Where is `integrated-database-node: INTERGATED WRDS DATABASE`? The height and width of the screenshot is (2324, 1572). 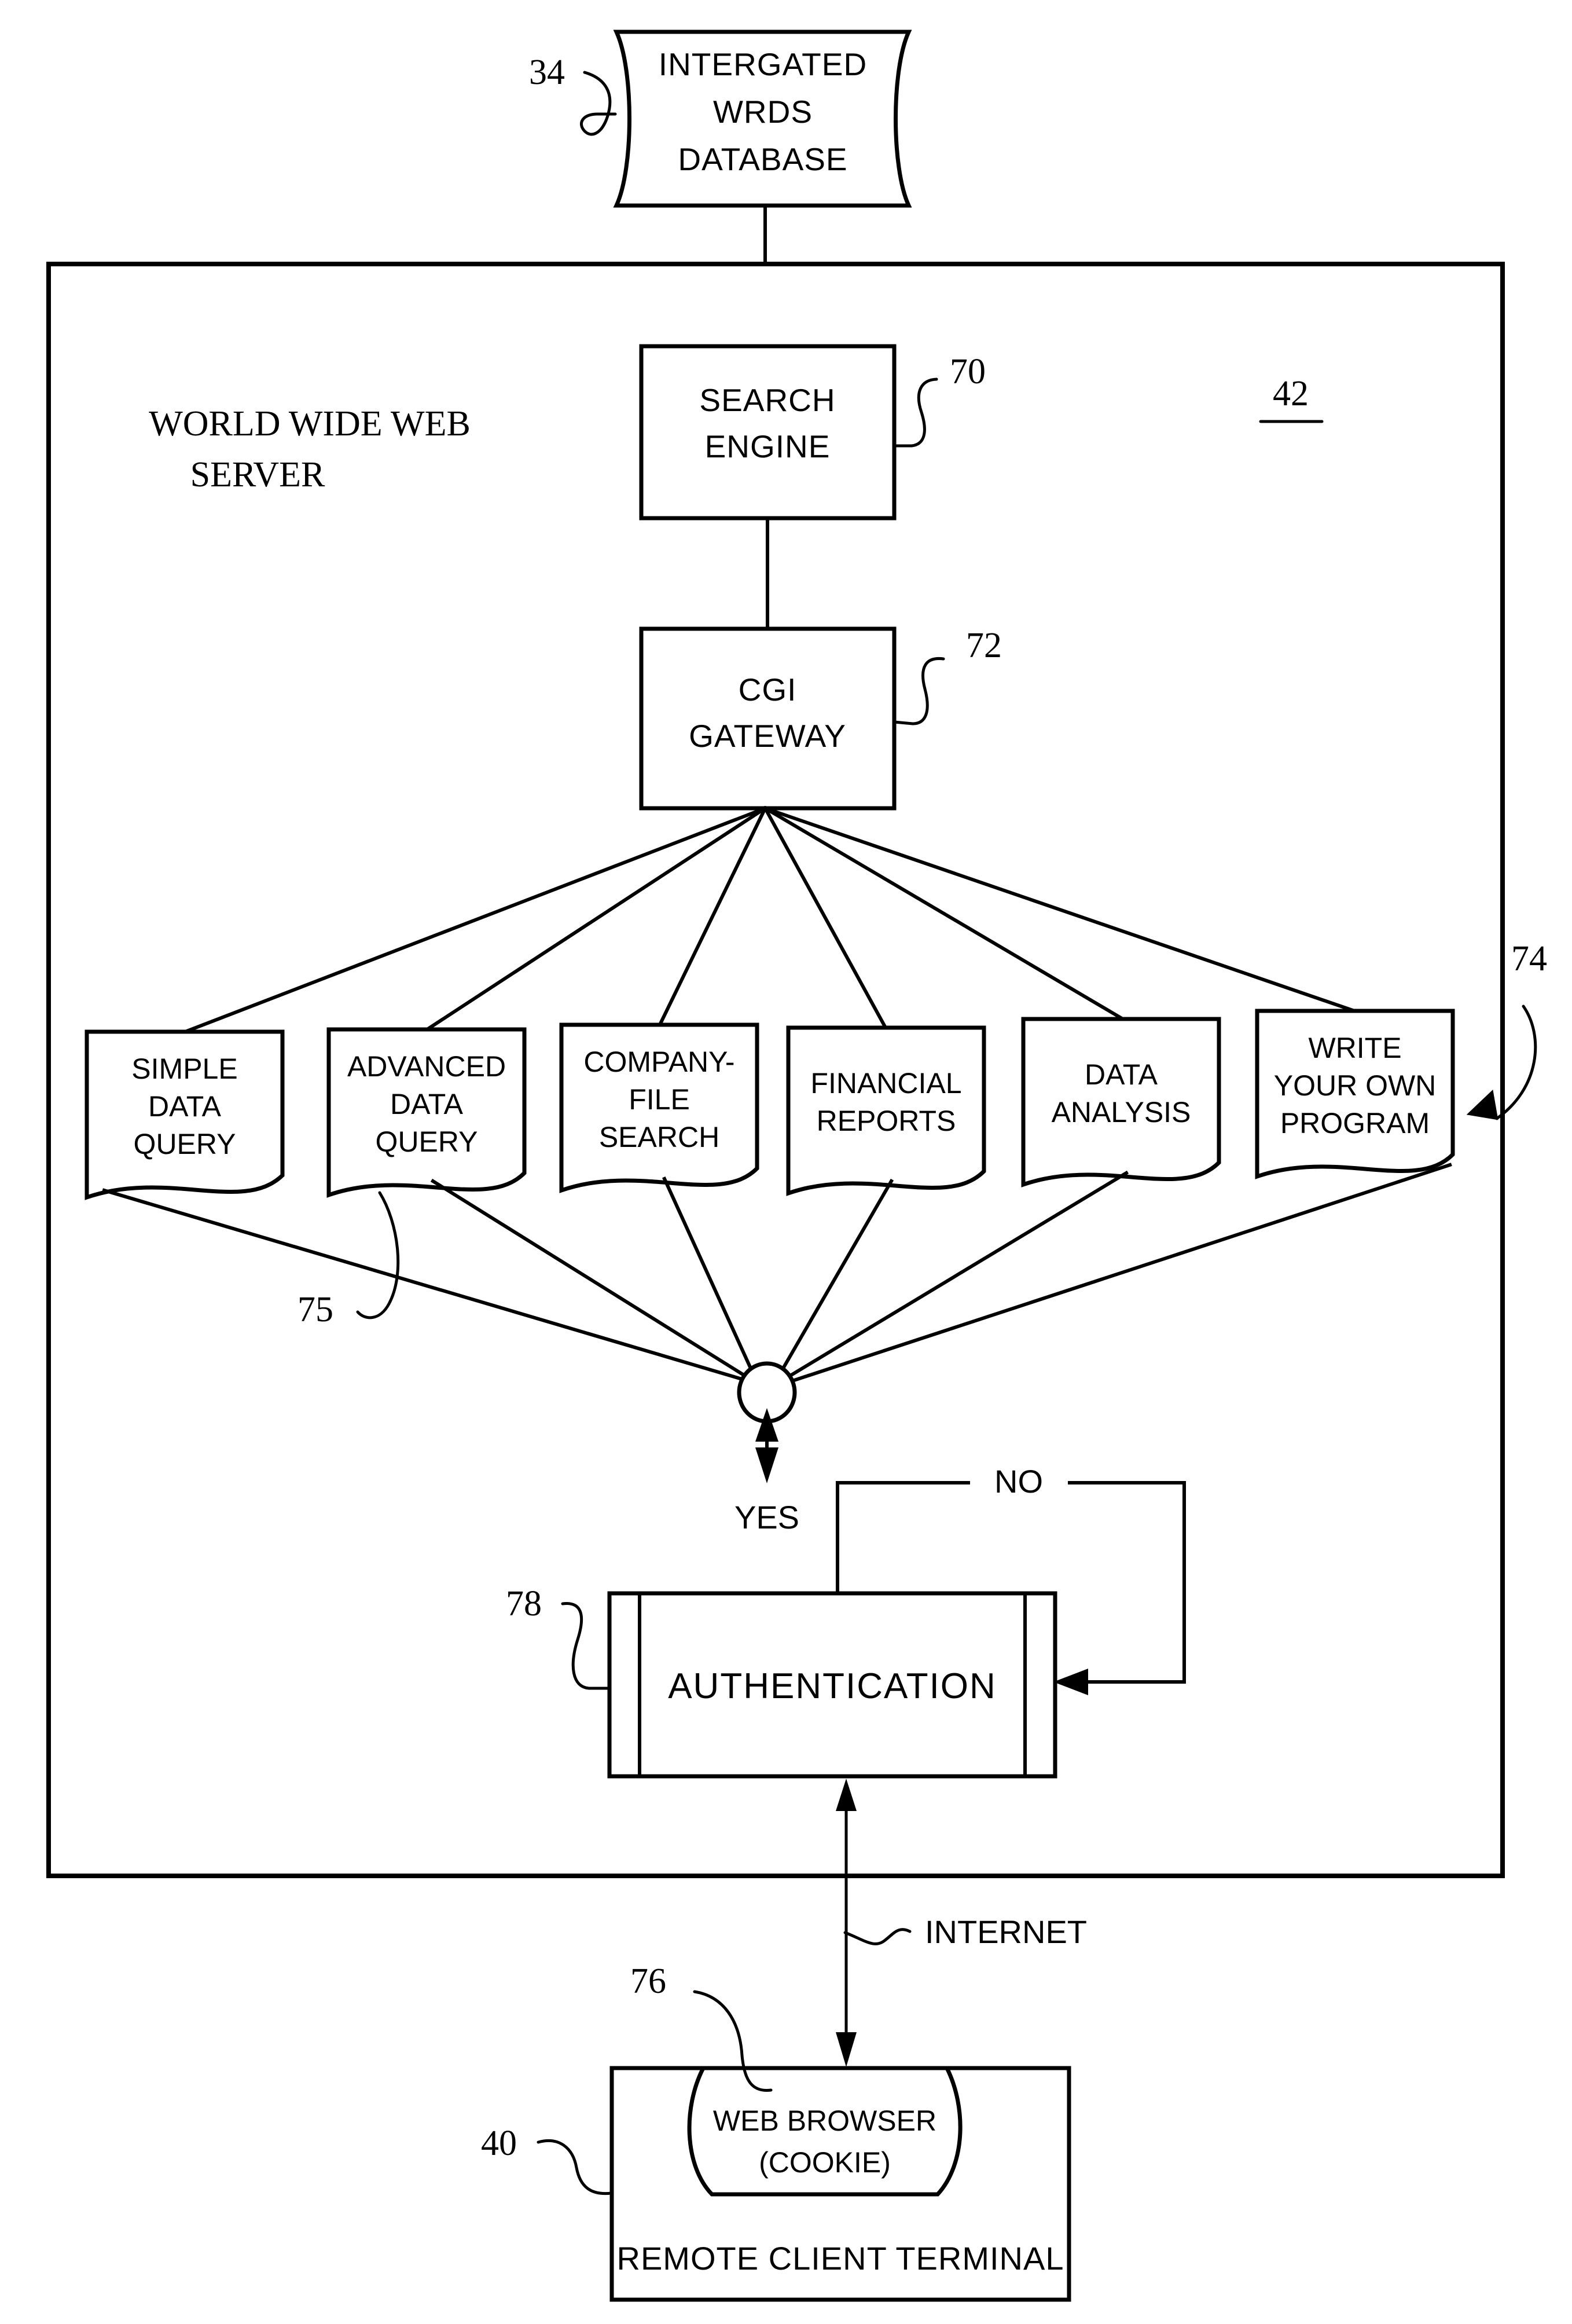 integrated-database-node: INTERGATED WRDS DATABASE is located at coordinates (762, 119).